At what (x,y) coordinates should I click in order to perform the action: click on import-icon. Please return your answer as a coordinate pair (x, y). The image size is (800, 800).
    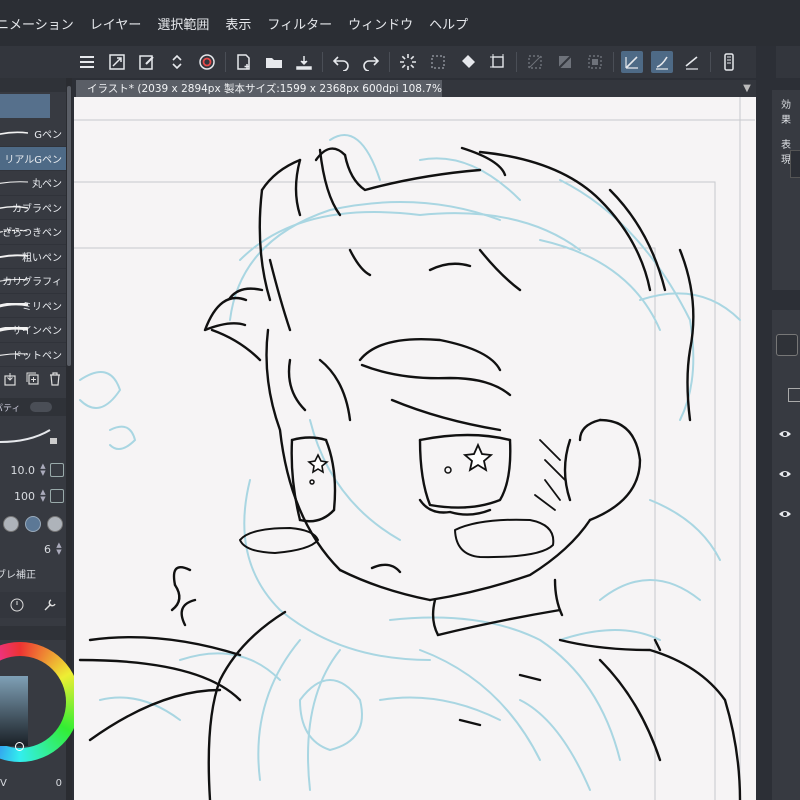
    Looking at the image, I should click on (11, 379).